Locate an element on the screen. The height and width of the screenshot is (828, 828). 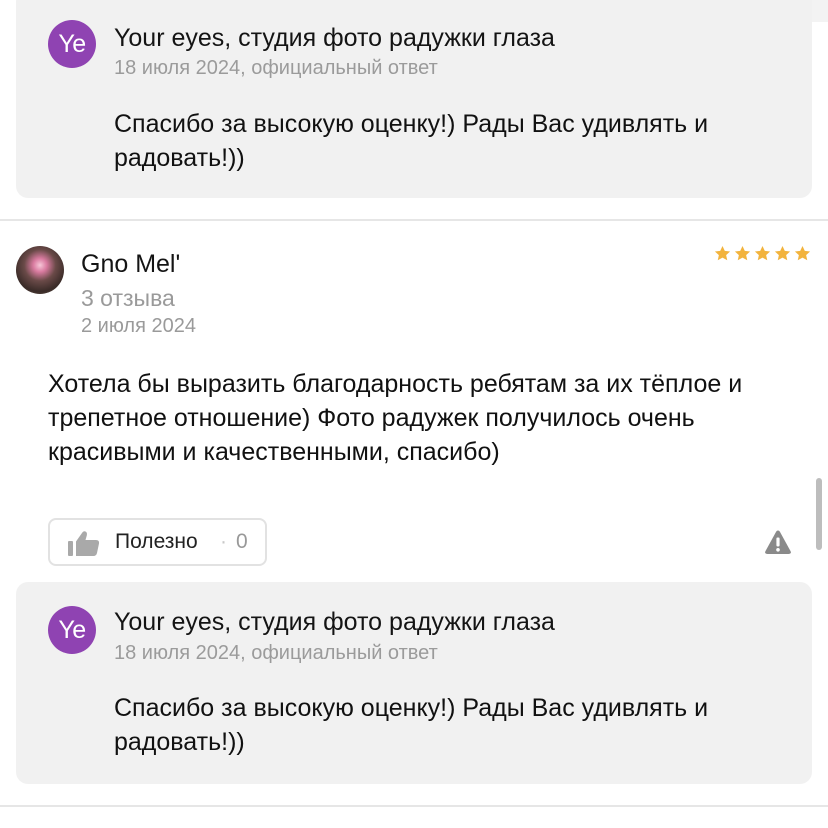
thumbs-up-icon is located at coordinates (84, 543).